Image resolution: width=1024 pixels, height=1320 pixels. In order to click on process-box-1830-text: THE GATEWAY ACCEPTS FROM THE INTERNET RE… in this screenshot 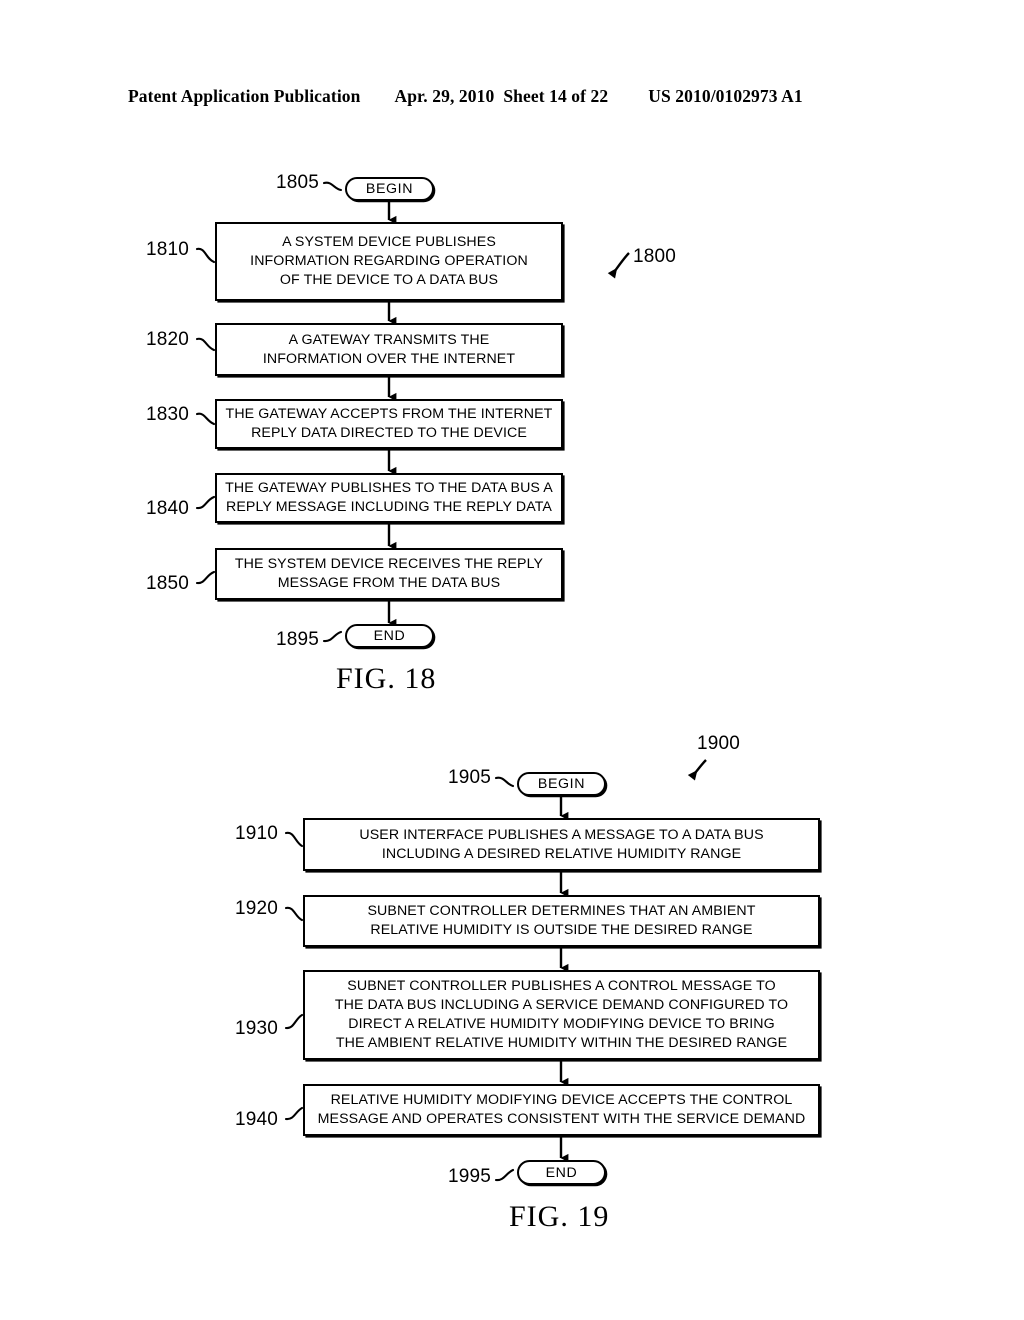, I will do `click(389, 423)`.